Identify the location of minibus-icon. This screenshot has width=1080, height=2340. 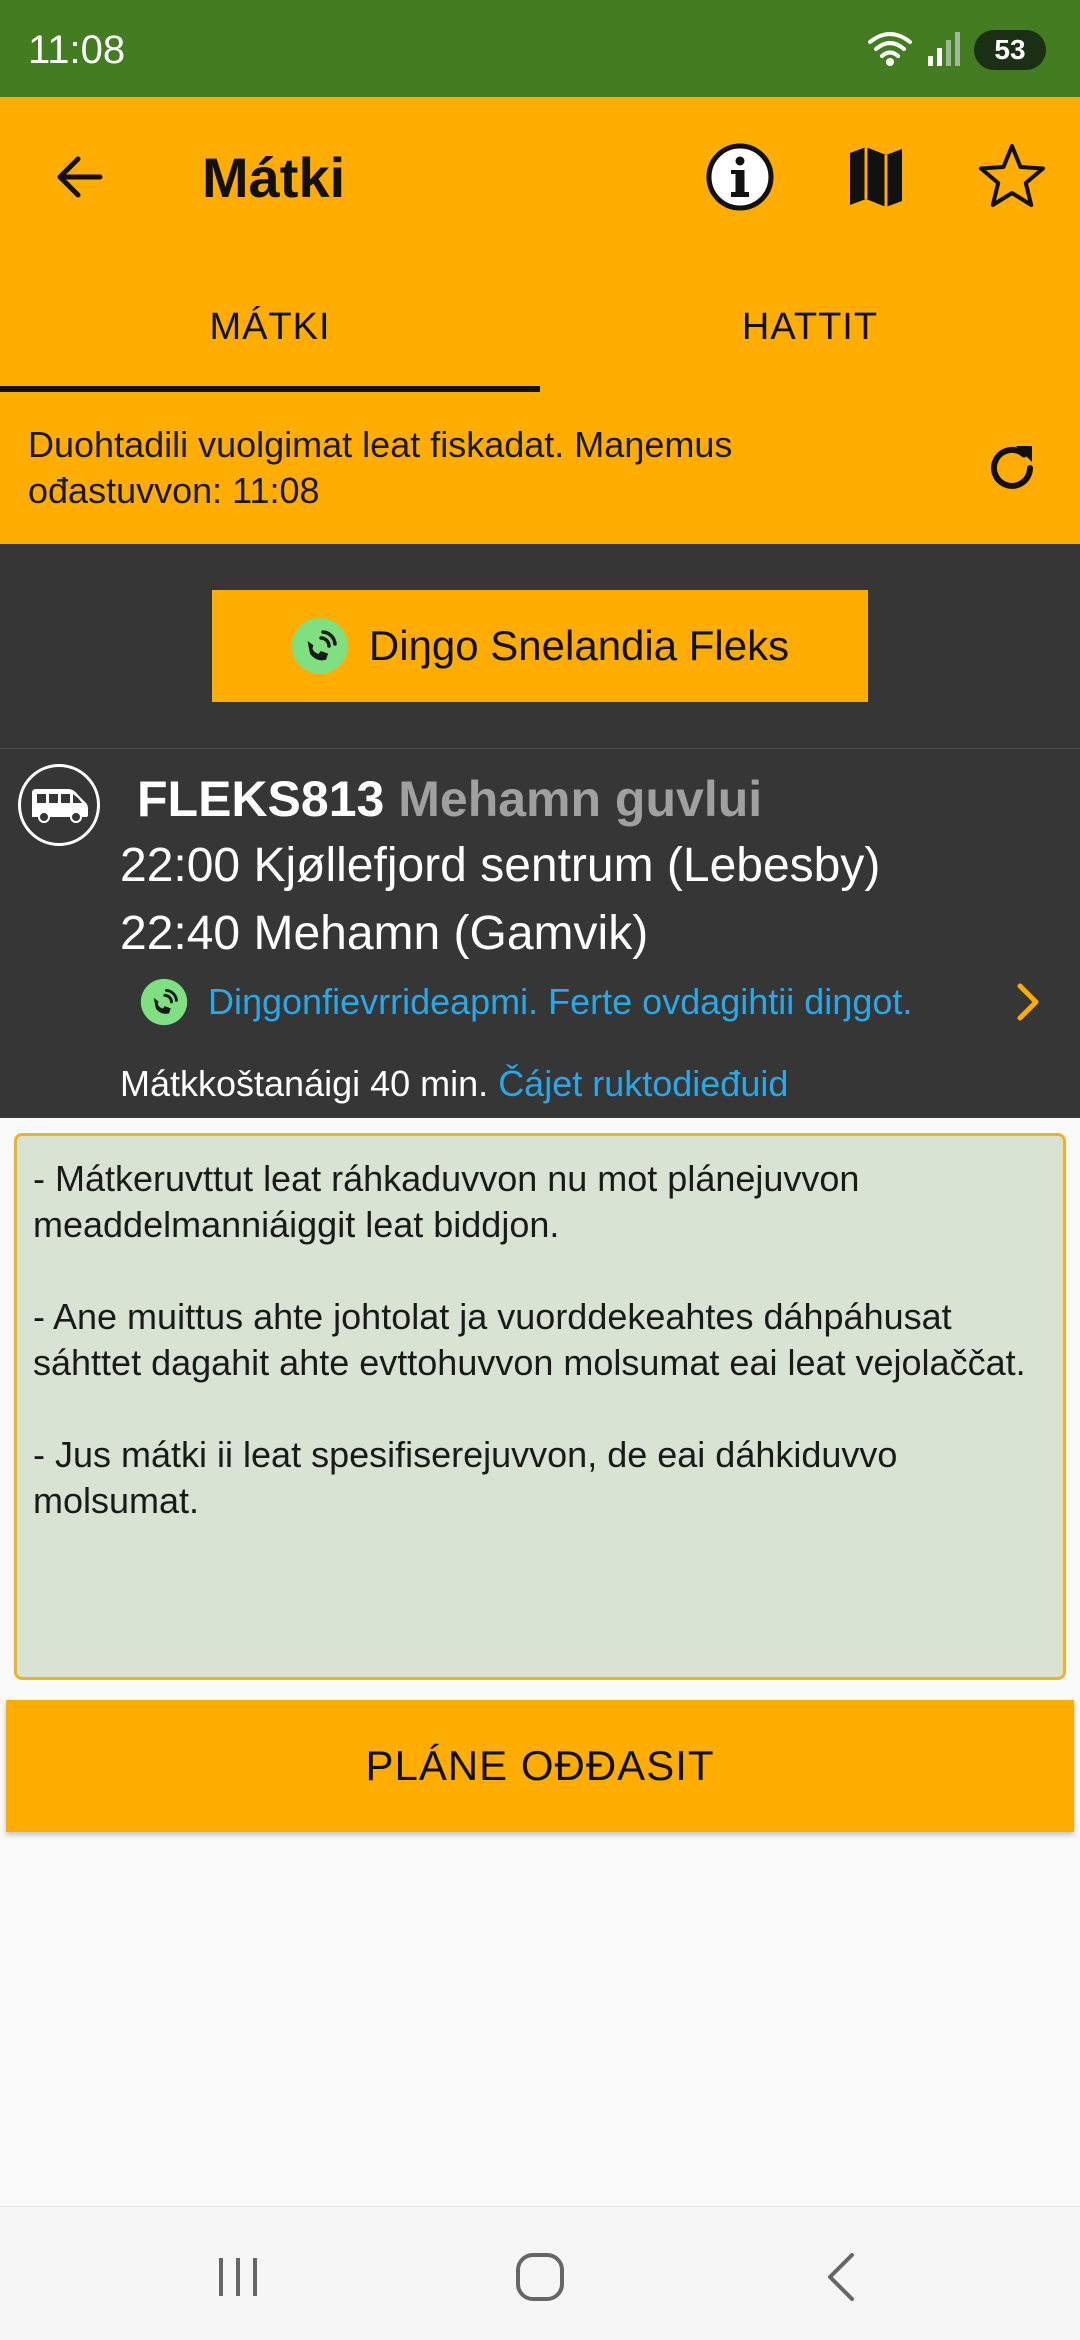
(59, 805).